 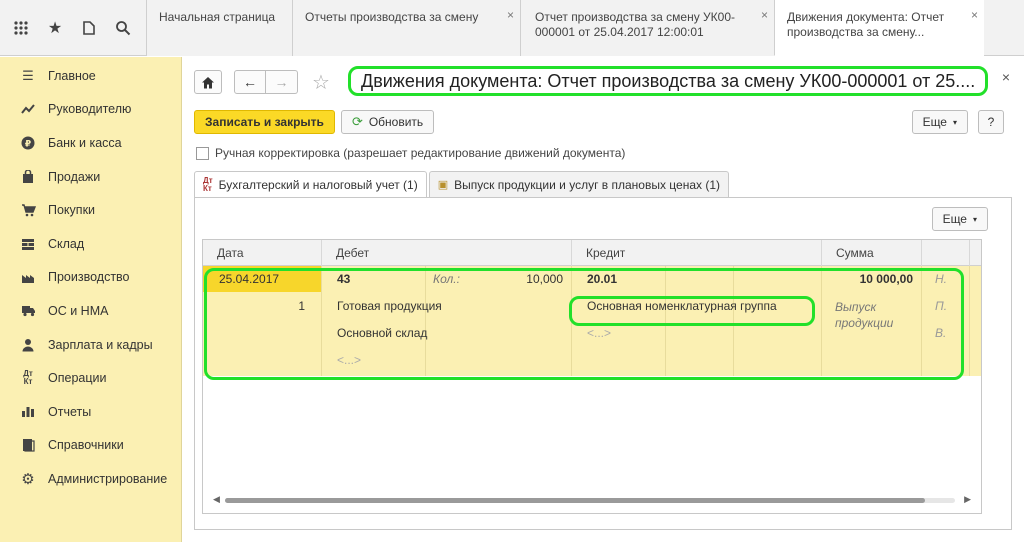 What do you see at coordinates (55, 28) in the screenshot?
I see `favorites-star-icon: ★` at bounding box center [55, 28].